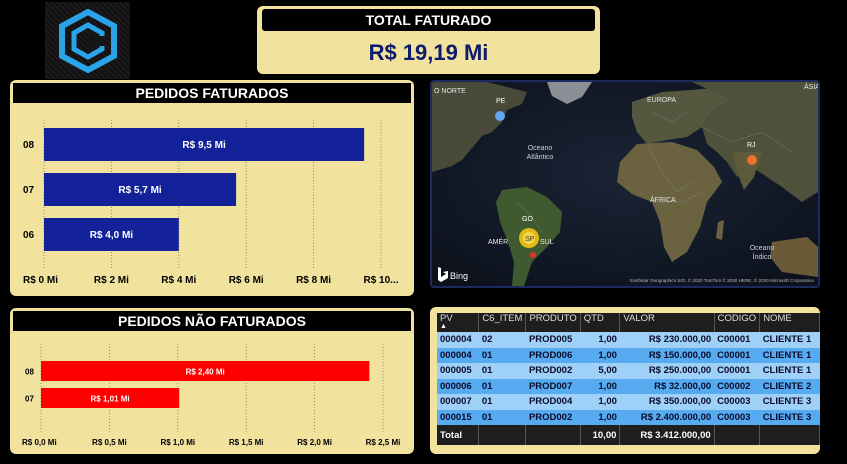 This screenshot has width=847, height=464. I want to click on category-label: 06, so click(29, 235).